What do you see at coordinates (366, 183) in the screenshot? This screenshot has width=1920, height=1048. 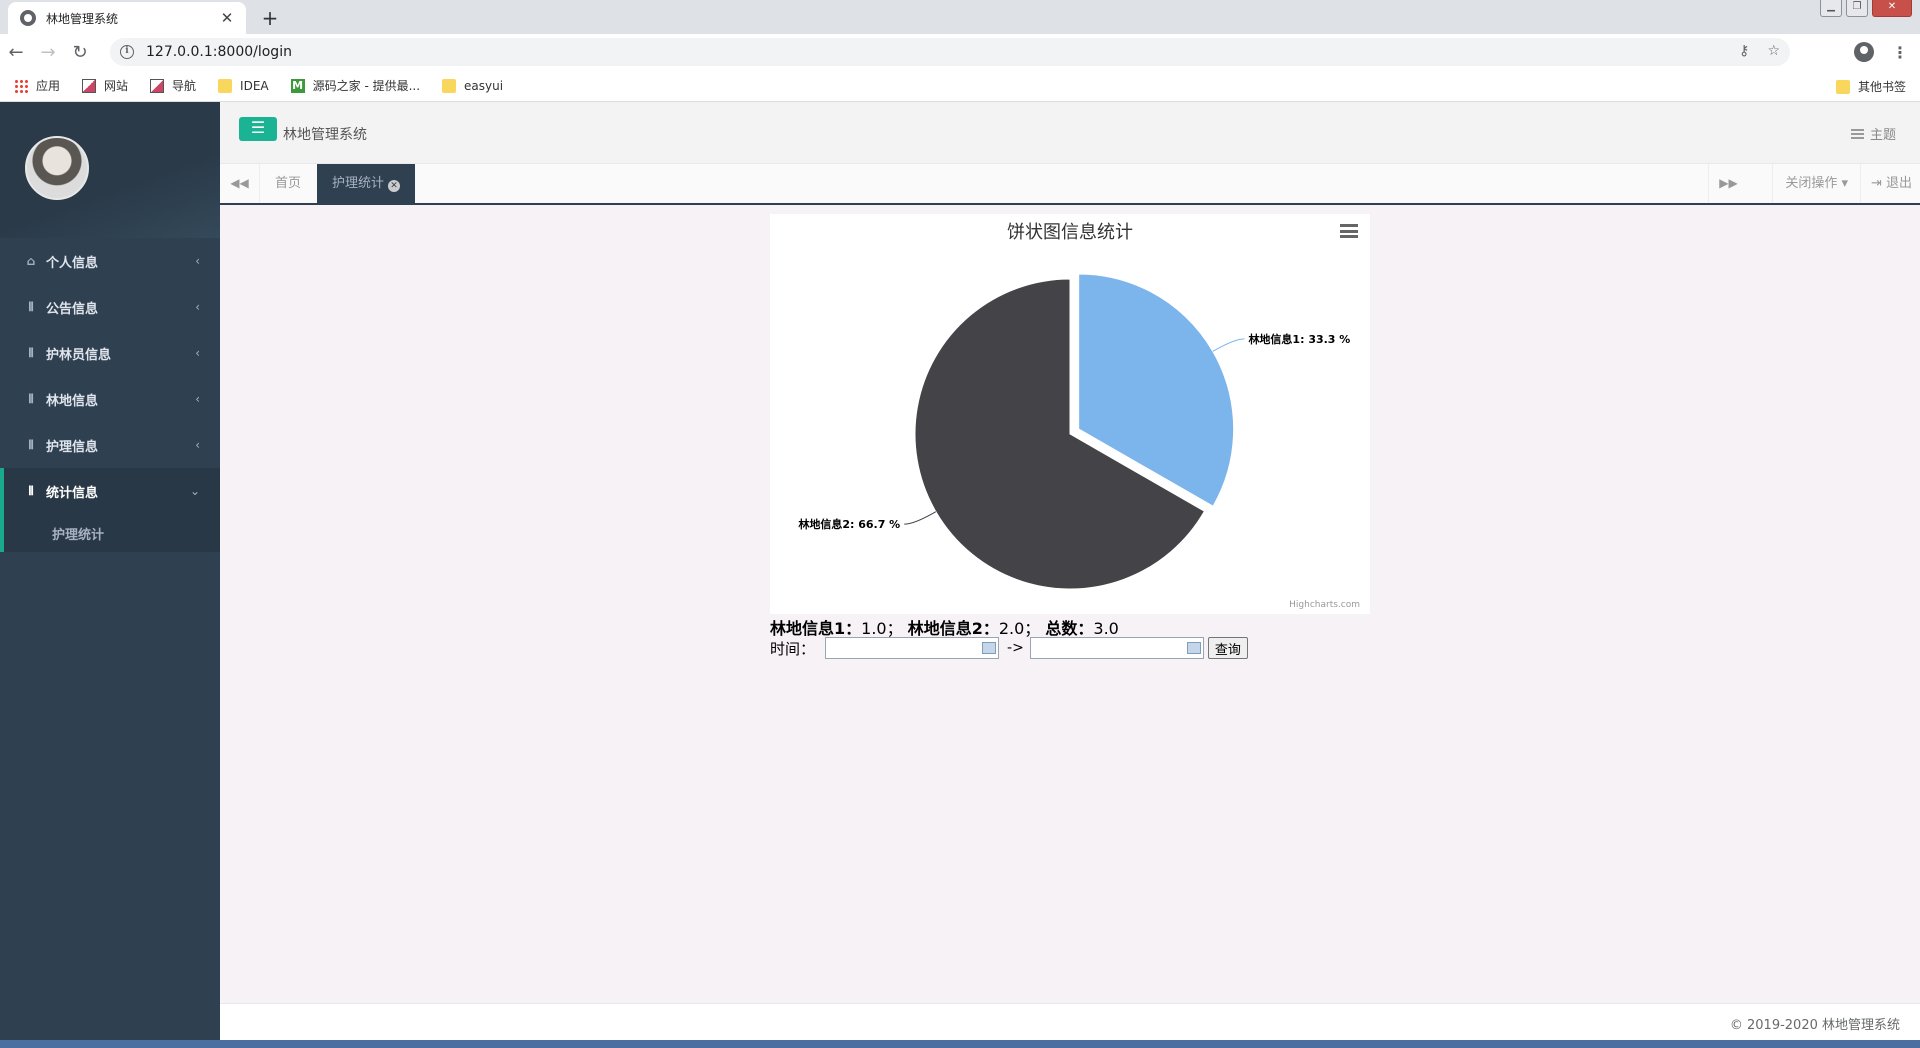 I see `tab-care-stats: 护理统计 ✕` at bounding box center [366, 183].